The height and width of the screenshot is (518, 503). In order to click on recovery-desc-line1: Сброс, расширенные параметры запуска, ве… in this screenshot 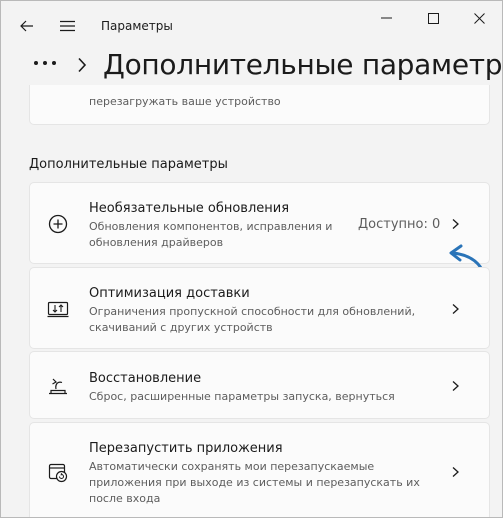, I will do `click(242, 396)`.